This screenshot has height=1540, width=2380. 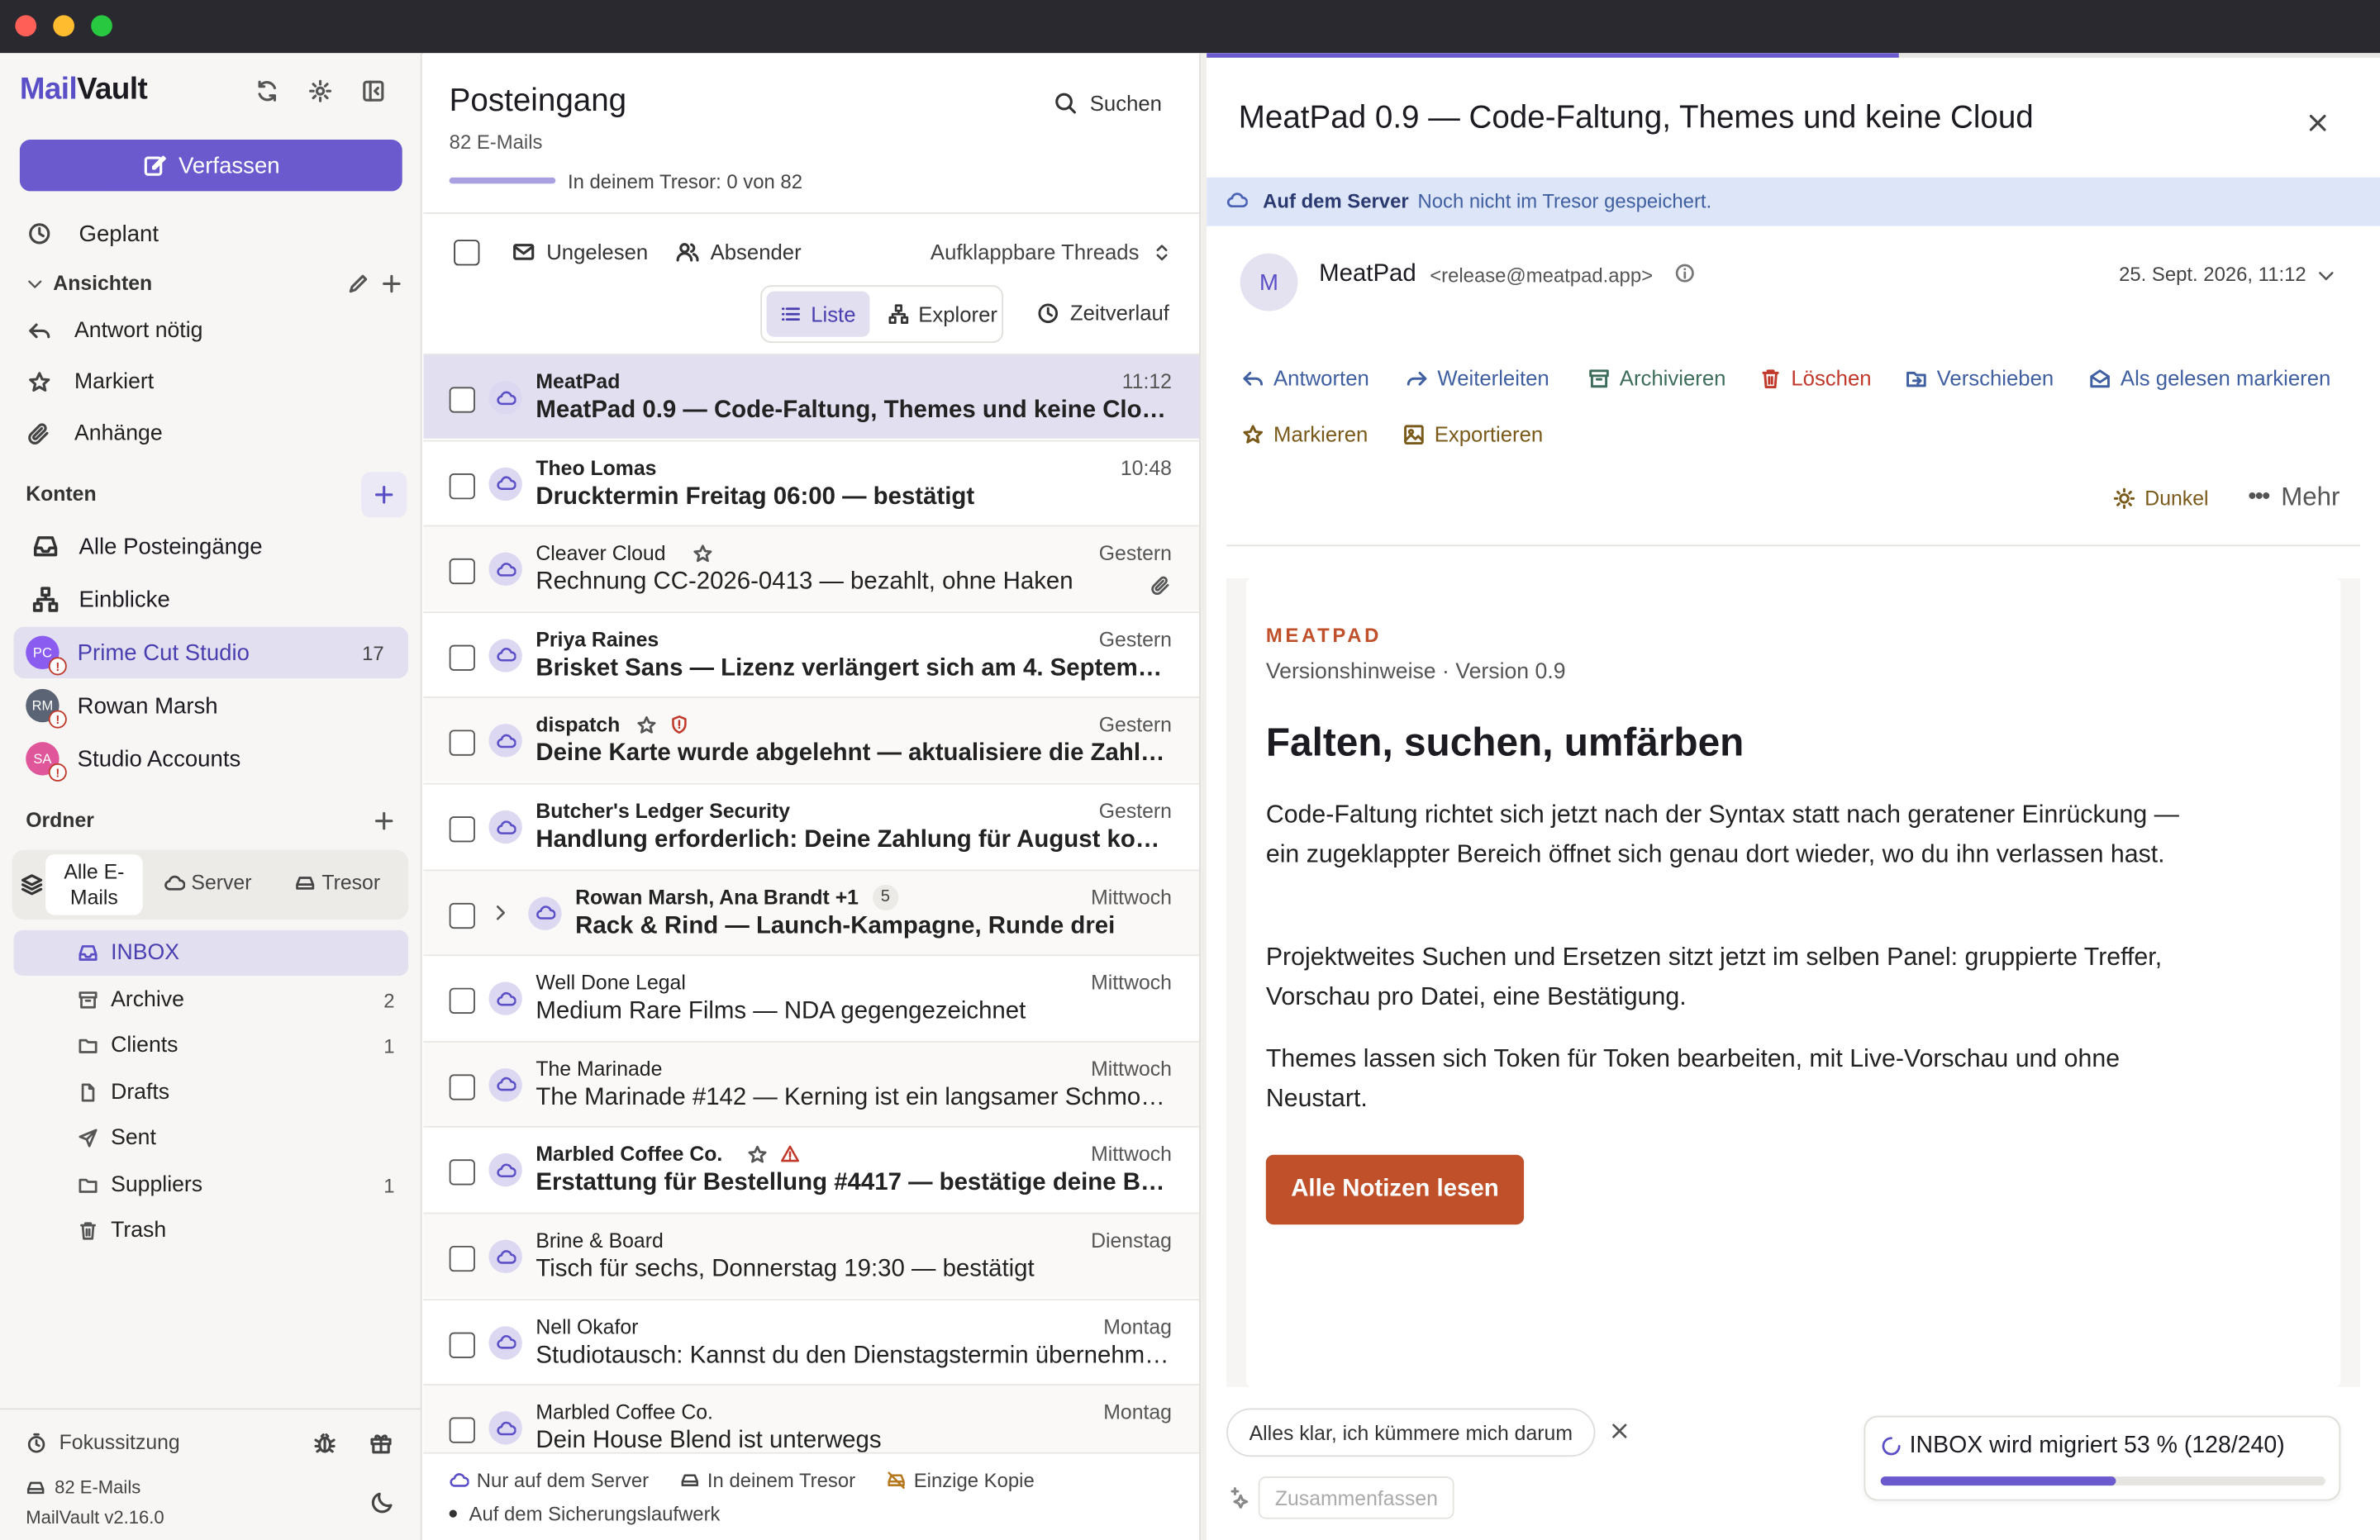 I want to click on collapse-sidebar-icon, so click(x=373, y=91).